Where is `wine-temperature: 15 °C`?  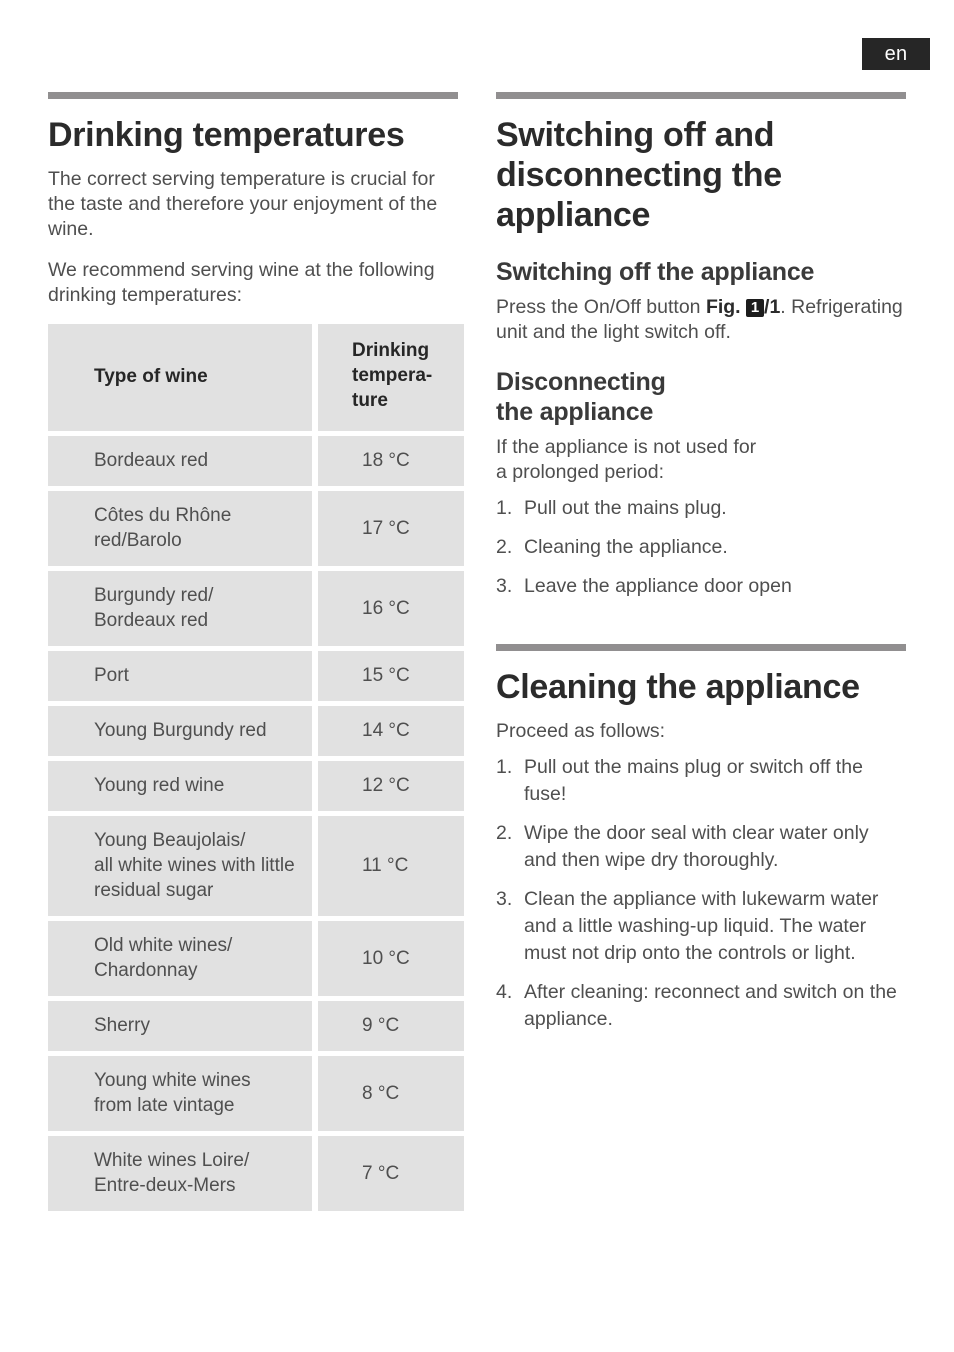 wine-temperature: 15 °C is located at coordinates (391, 676).